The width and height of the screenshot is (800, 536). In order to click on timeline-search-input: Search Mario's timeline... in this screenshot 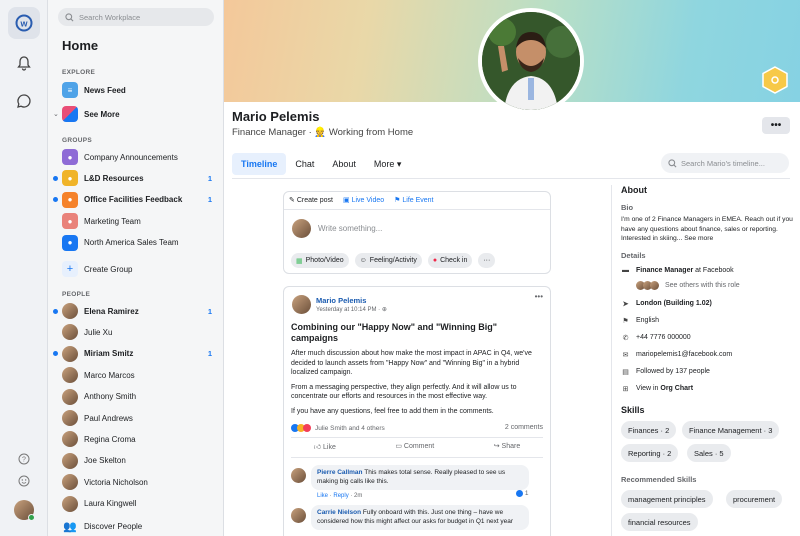, I will do `click(725, 163)`.